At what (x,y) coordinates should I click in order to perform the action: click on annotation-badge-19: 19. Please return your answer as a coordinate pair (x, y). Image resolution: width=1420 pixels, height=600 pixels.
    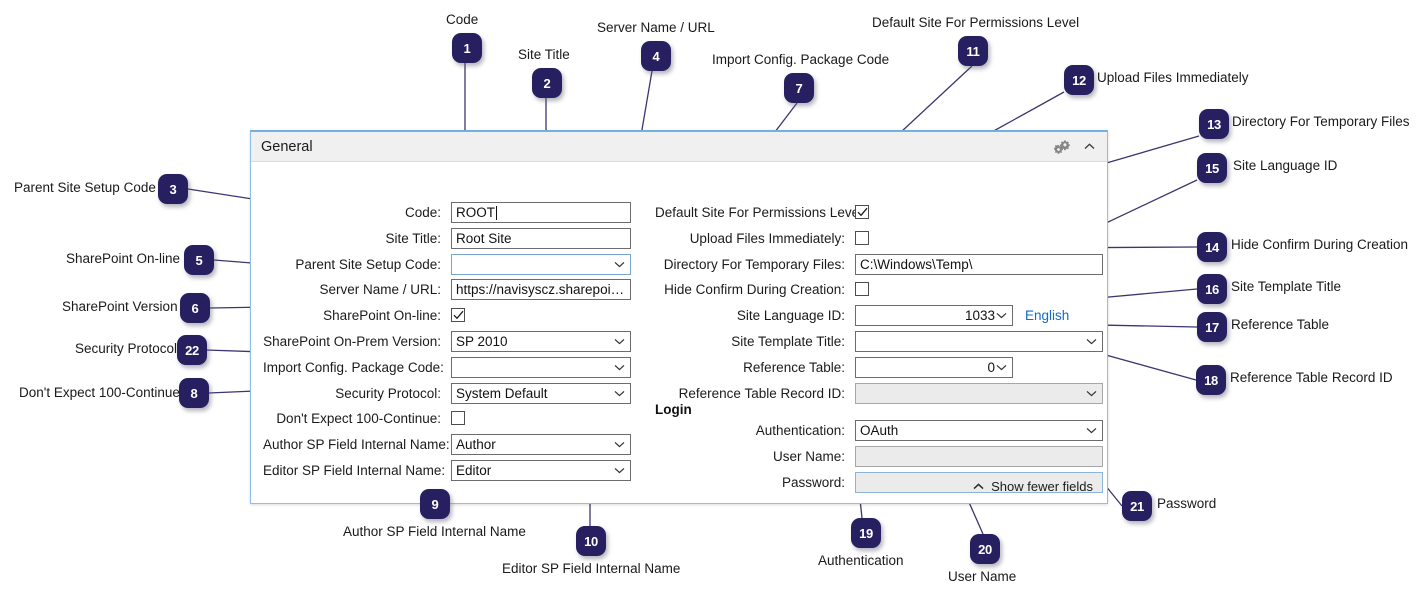
    Looking at the image, I should click on (866, 533).